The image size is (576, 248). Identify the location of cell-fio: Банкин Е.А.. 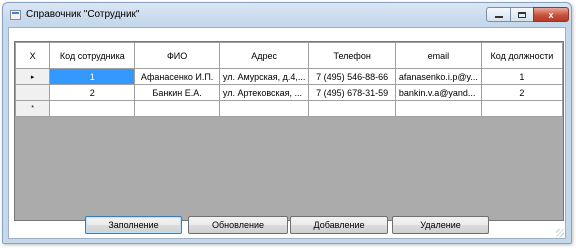
(177, 92).